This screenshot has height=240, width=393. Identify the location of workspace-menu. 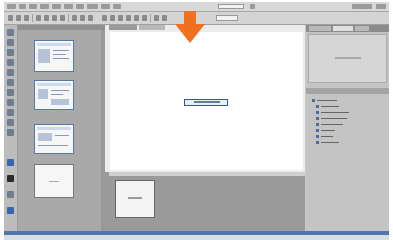
(362, 6).